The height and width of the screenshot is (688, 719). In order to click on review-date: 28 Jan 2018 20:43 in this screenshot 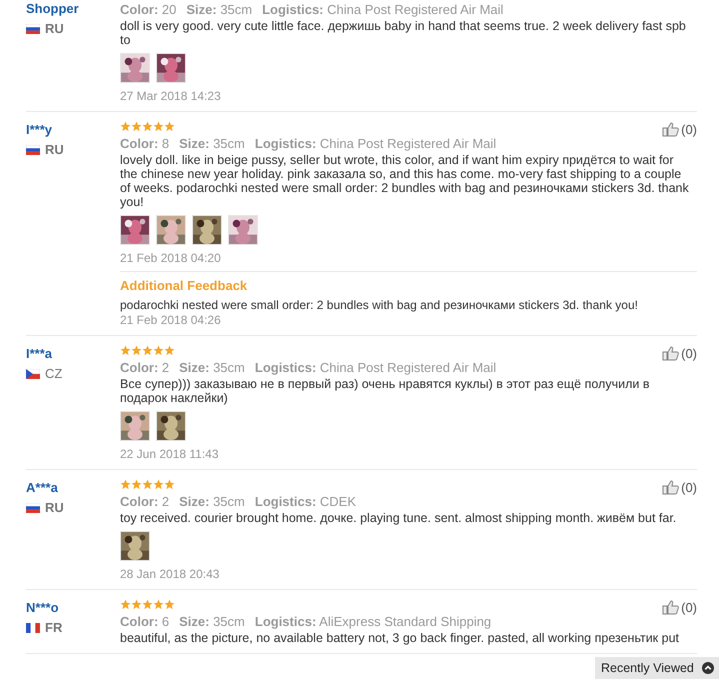, I will do `click(170, 574)`.